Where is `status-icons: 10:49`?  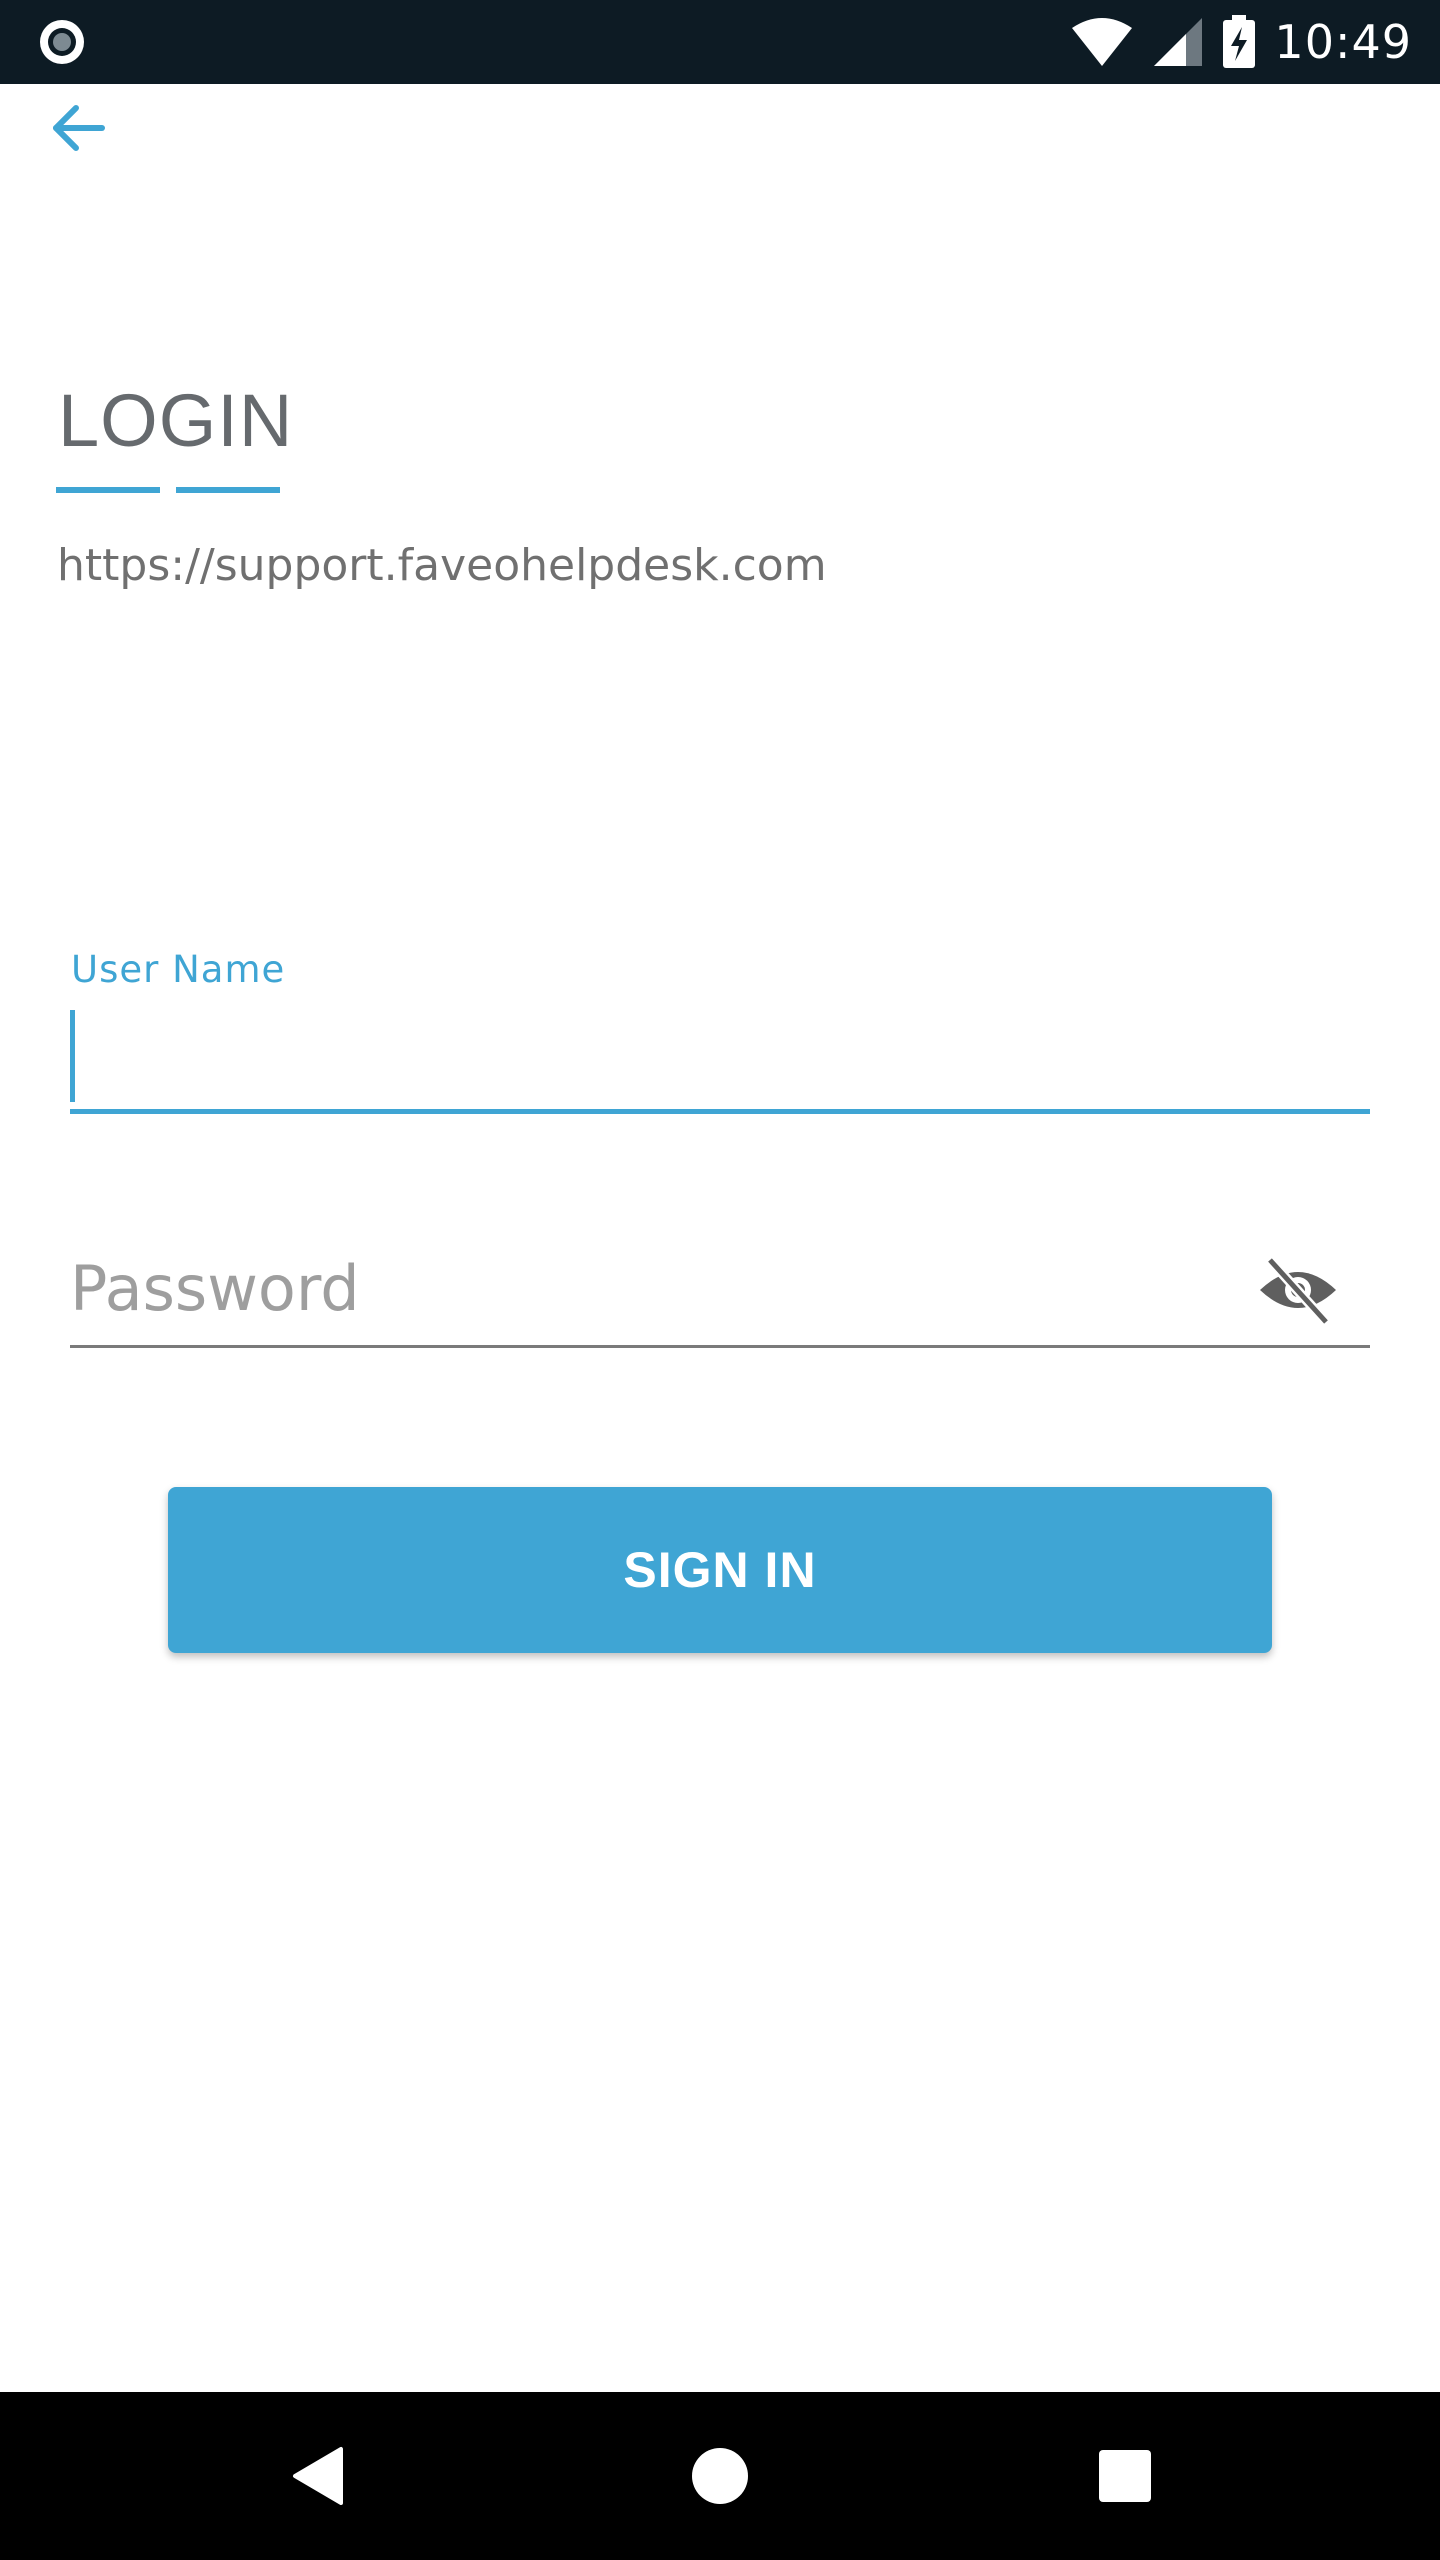 status-icons: 10:49 is located at coordinates (1241, 42).